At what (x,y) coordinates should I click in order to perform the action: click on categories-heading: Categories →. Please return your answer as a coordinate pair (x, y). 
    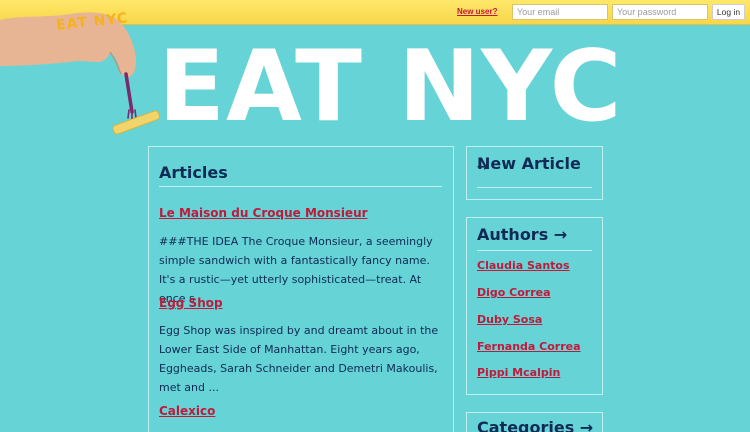
    Looking at the image, I should click on (535, 425).